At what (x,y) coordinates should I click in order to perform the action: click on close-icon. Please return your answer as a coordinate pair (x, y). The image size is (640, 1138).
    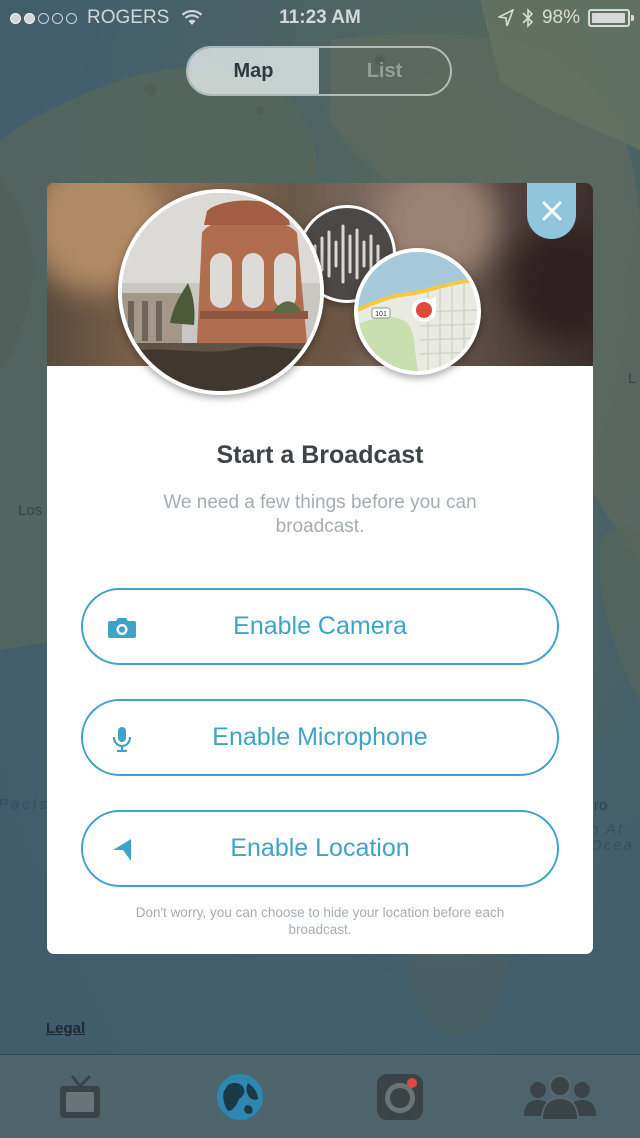
    Looking at the image, I should click on (551, 211).